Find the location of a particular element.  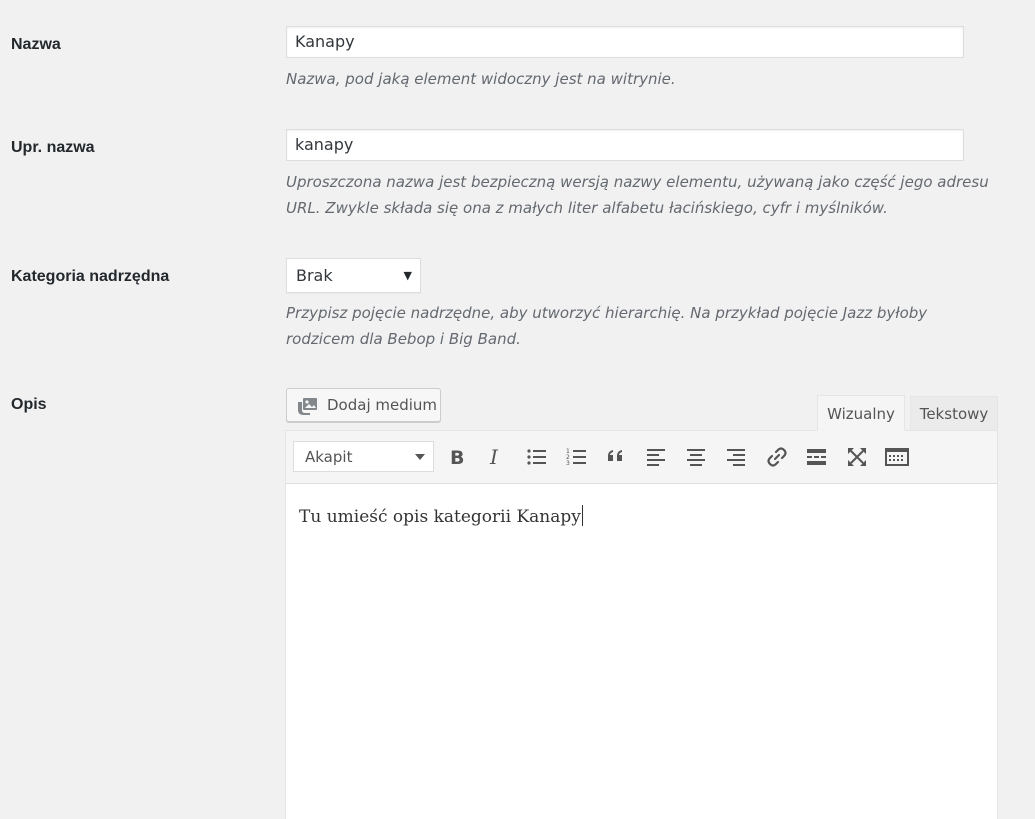

align-left-icon is located at coordinates (656, 457).